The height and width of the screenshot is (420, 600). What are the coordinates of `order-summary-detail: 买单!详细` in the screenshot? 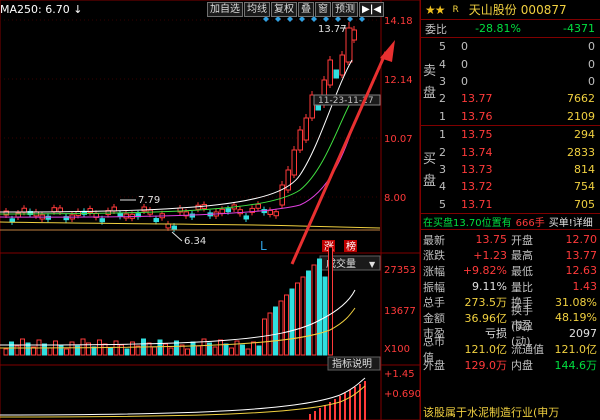 It's located at (571, 221).